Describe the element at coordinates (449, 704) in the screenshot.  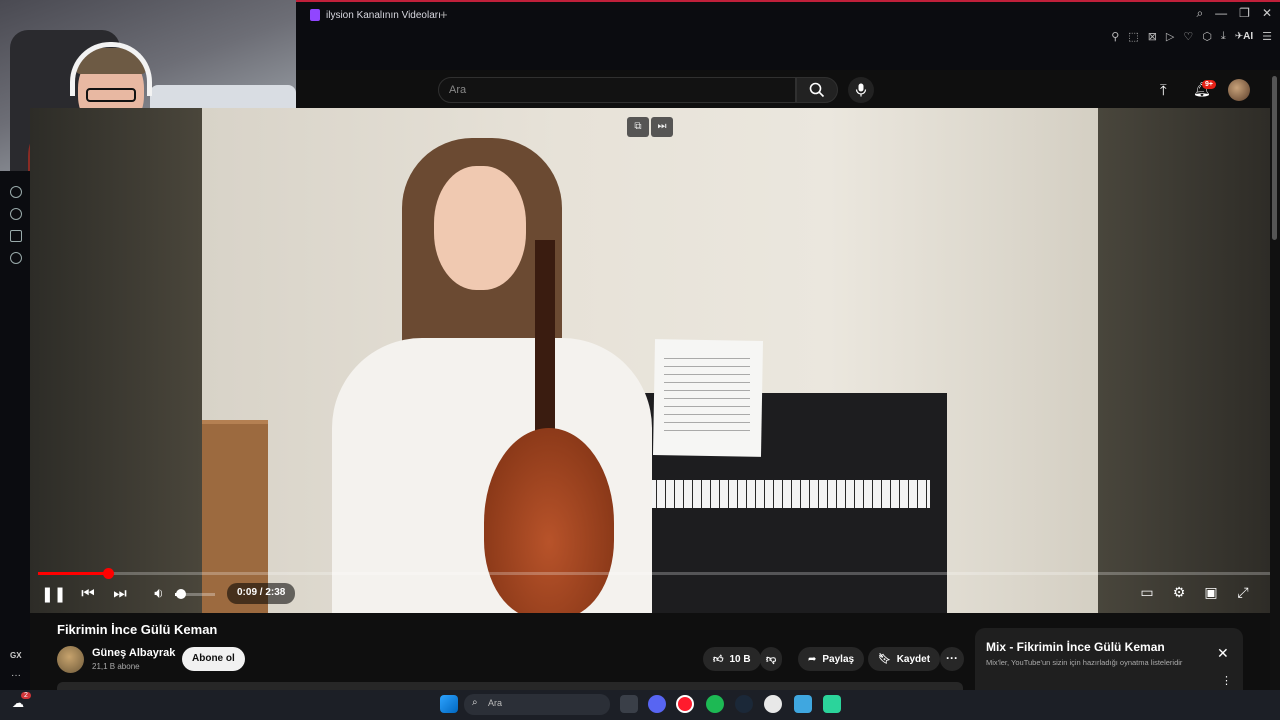
I see `windows-start-icon` at that location.